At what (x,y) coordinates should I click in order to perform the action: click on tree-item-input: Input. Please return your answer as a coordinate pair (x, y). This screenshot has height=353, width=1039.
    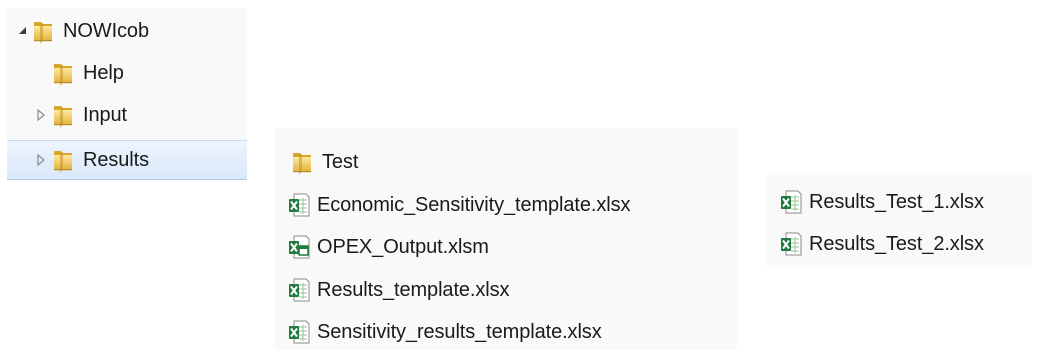
    Looking at the image, I should click on (127, 115).